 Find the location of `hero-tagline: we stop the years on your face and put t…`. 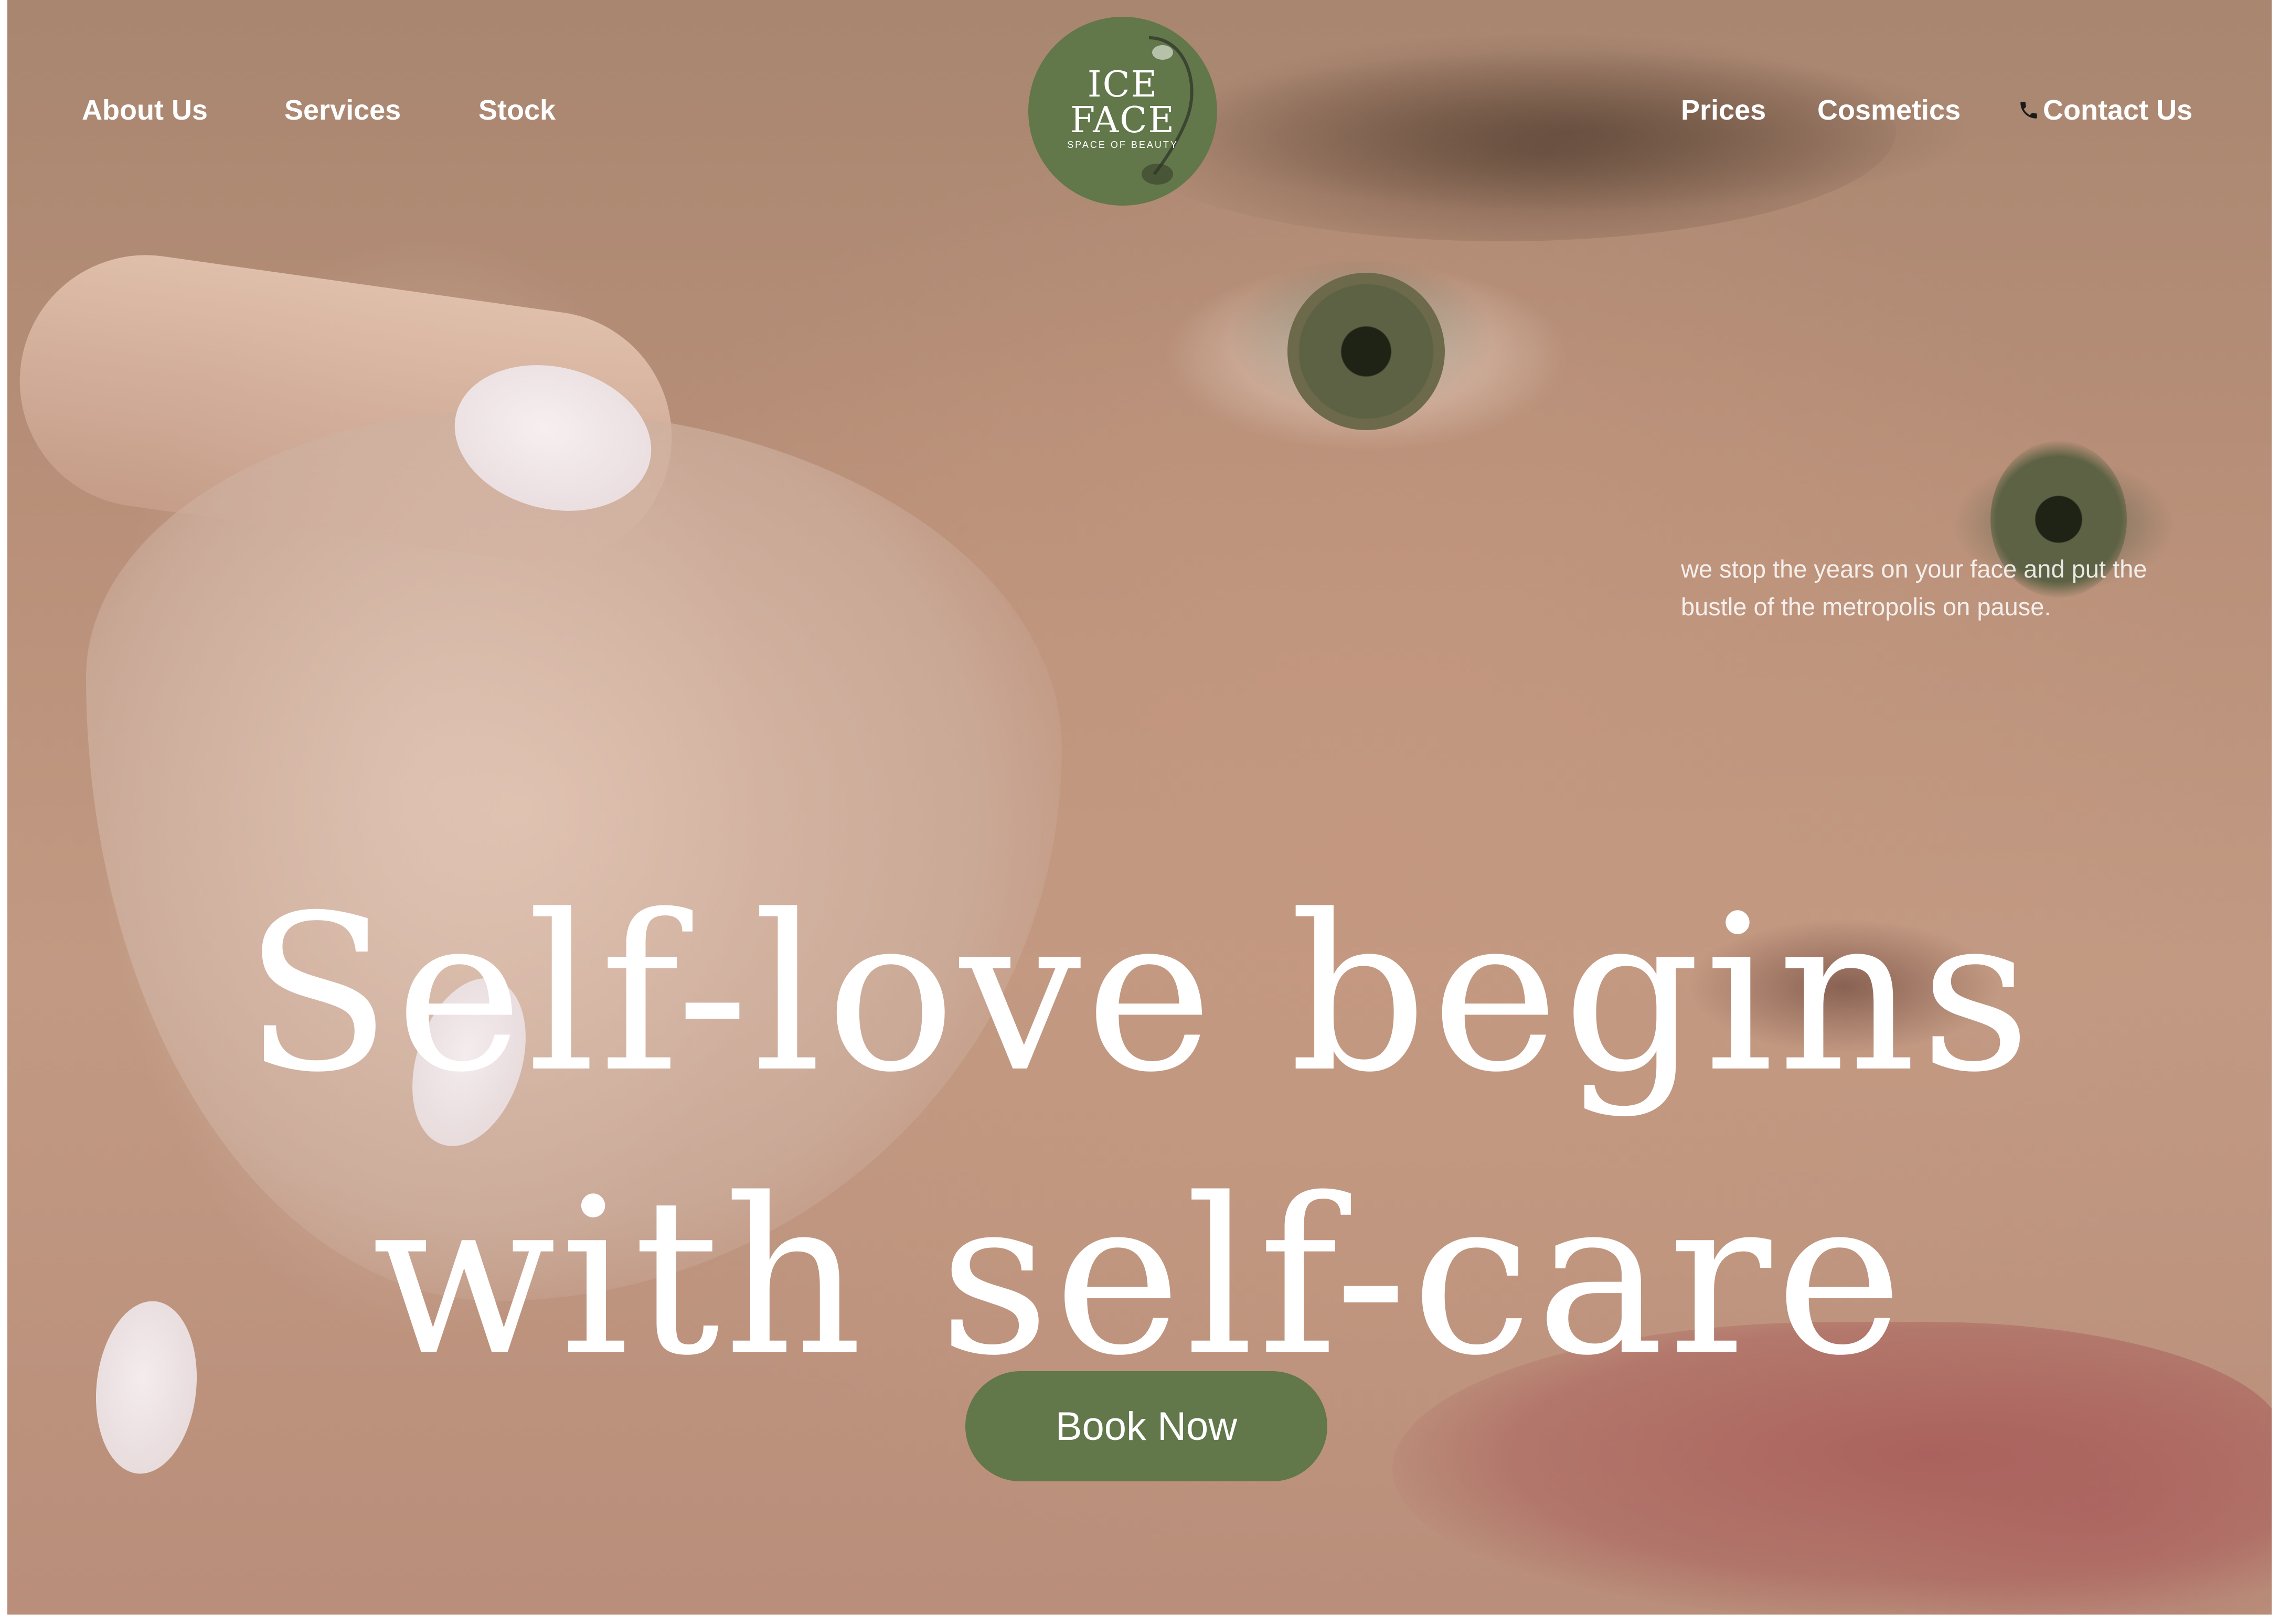

hero-tagline: we stop the years on your face and put t… is located at coordinates (1914, 588).